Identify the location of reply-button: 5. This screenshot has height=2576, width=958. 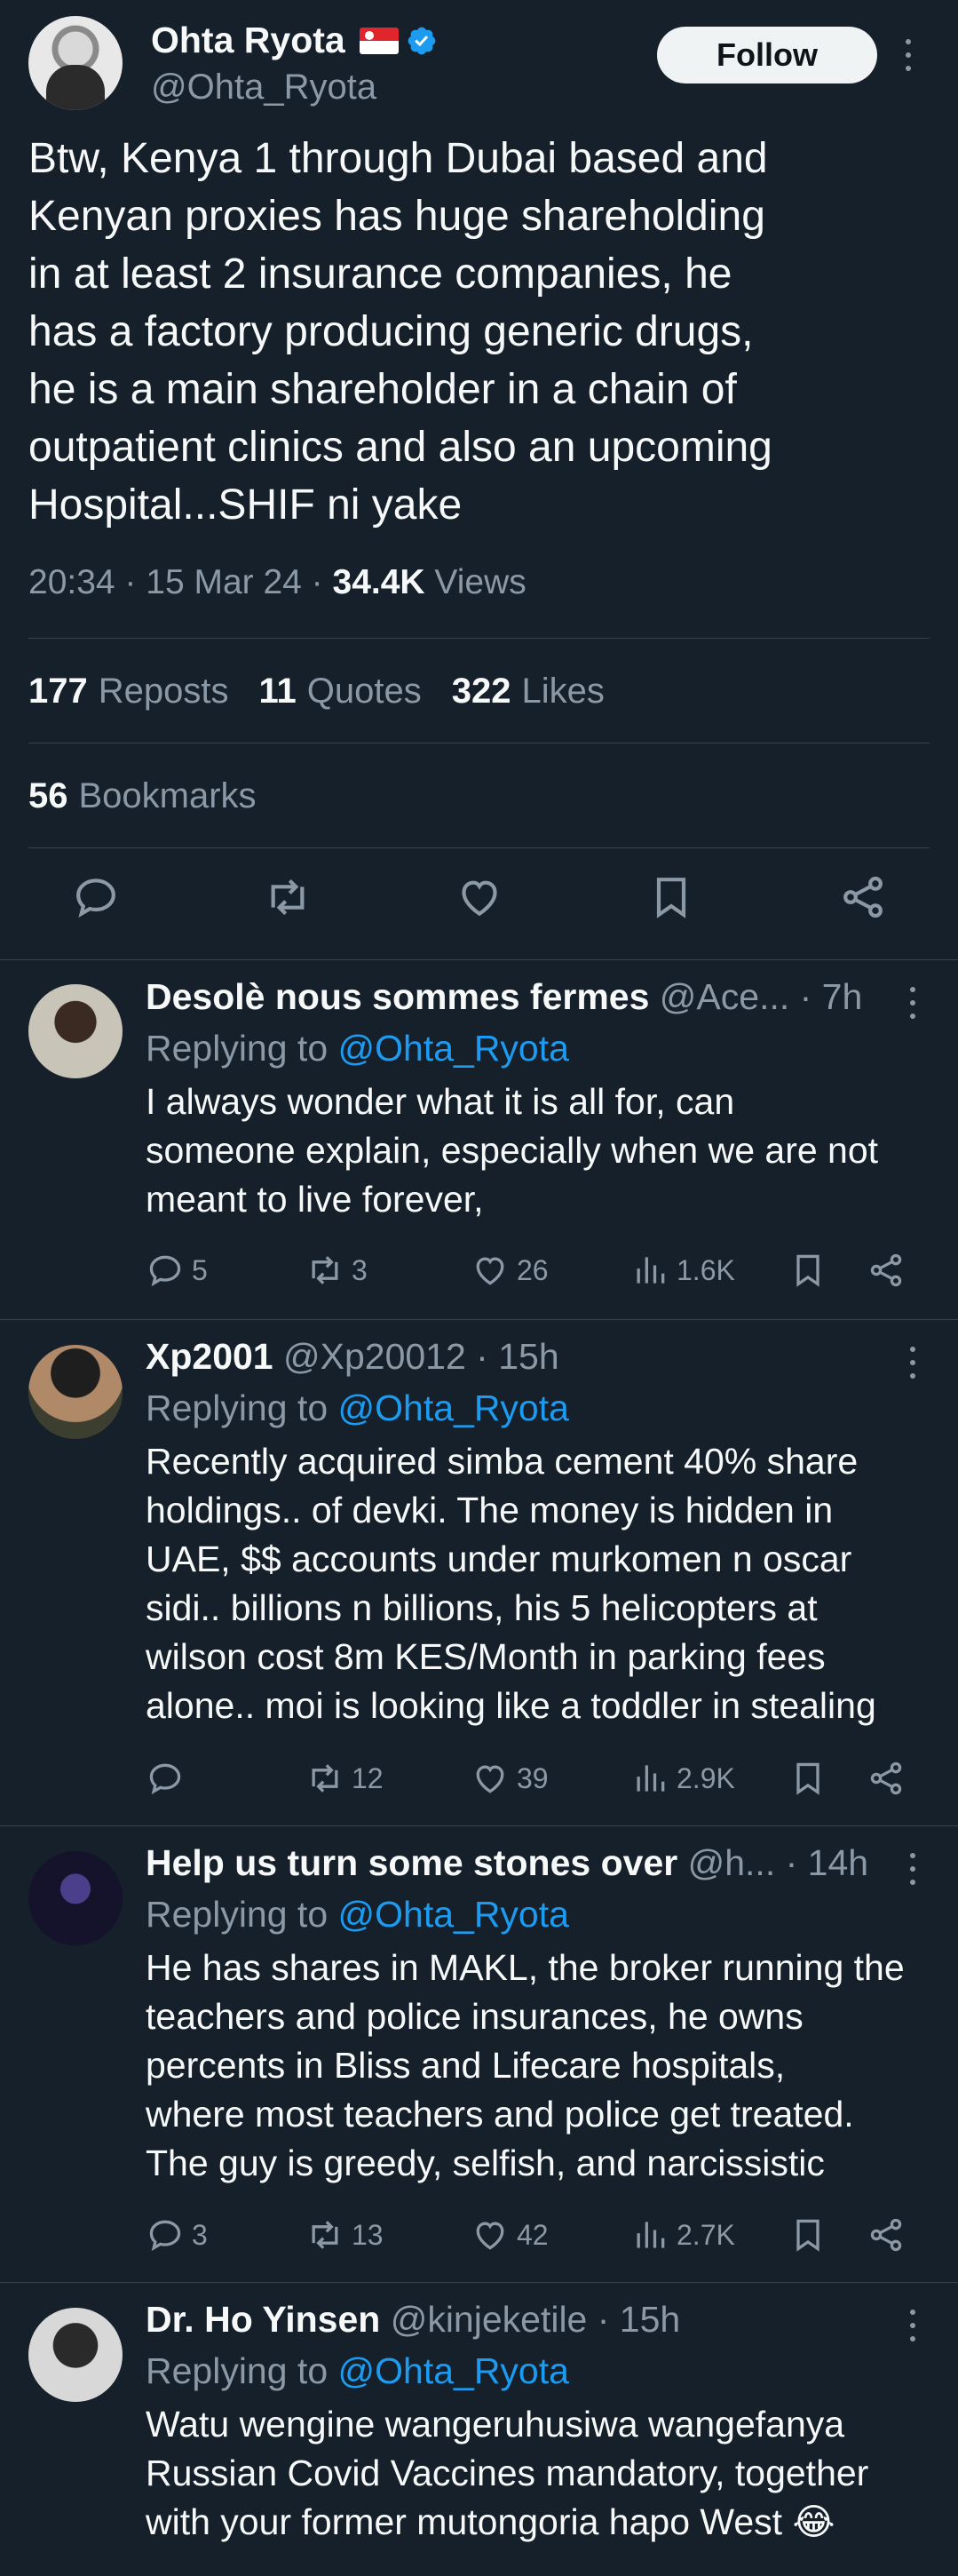
(177, 1270).